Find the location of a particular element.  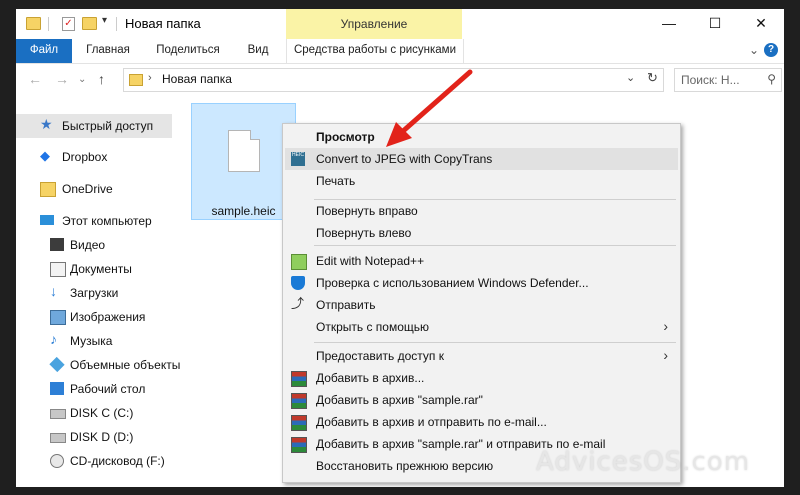

help-icon: ? is located at coordinates (771, 50).